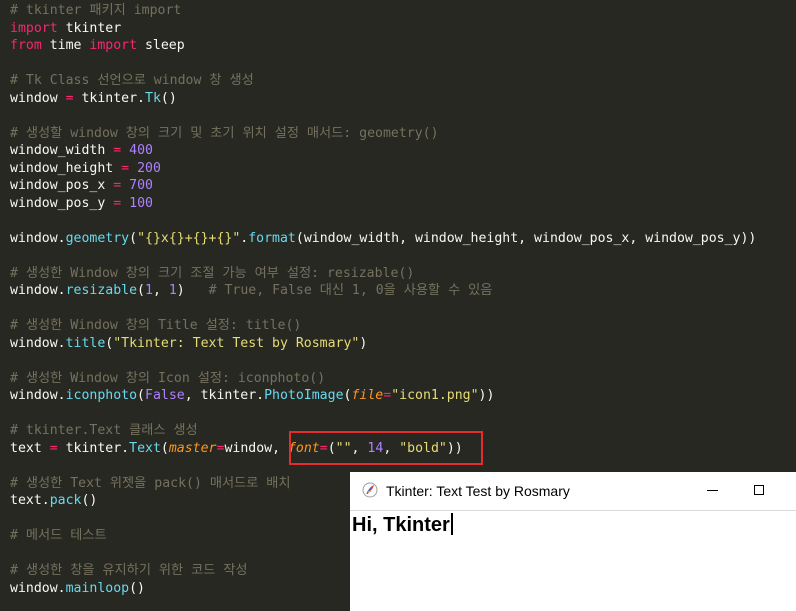 The image size is (796, 611). What do you see at coordinates (145, 448) in the screenshot?
I see `function-call: Text` at bounding box center [145, 448].